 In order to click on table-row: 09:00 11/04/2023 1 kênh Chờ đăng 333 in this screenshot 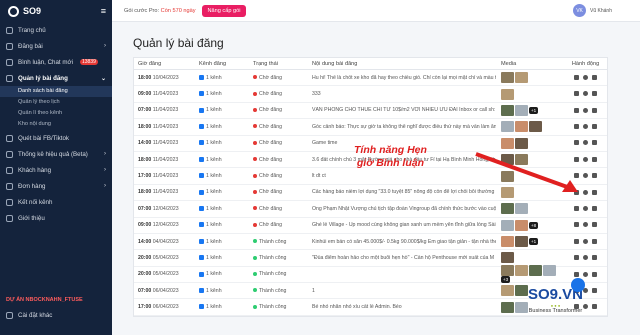, I will do `click(370, 94)`.